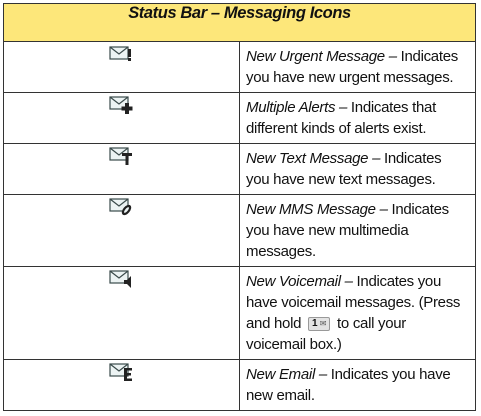  What do you see at coordinates (291, 107) in the screenshot?
I see `row-term: Multiple Alerts` at bounding box center [291, 107].